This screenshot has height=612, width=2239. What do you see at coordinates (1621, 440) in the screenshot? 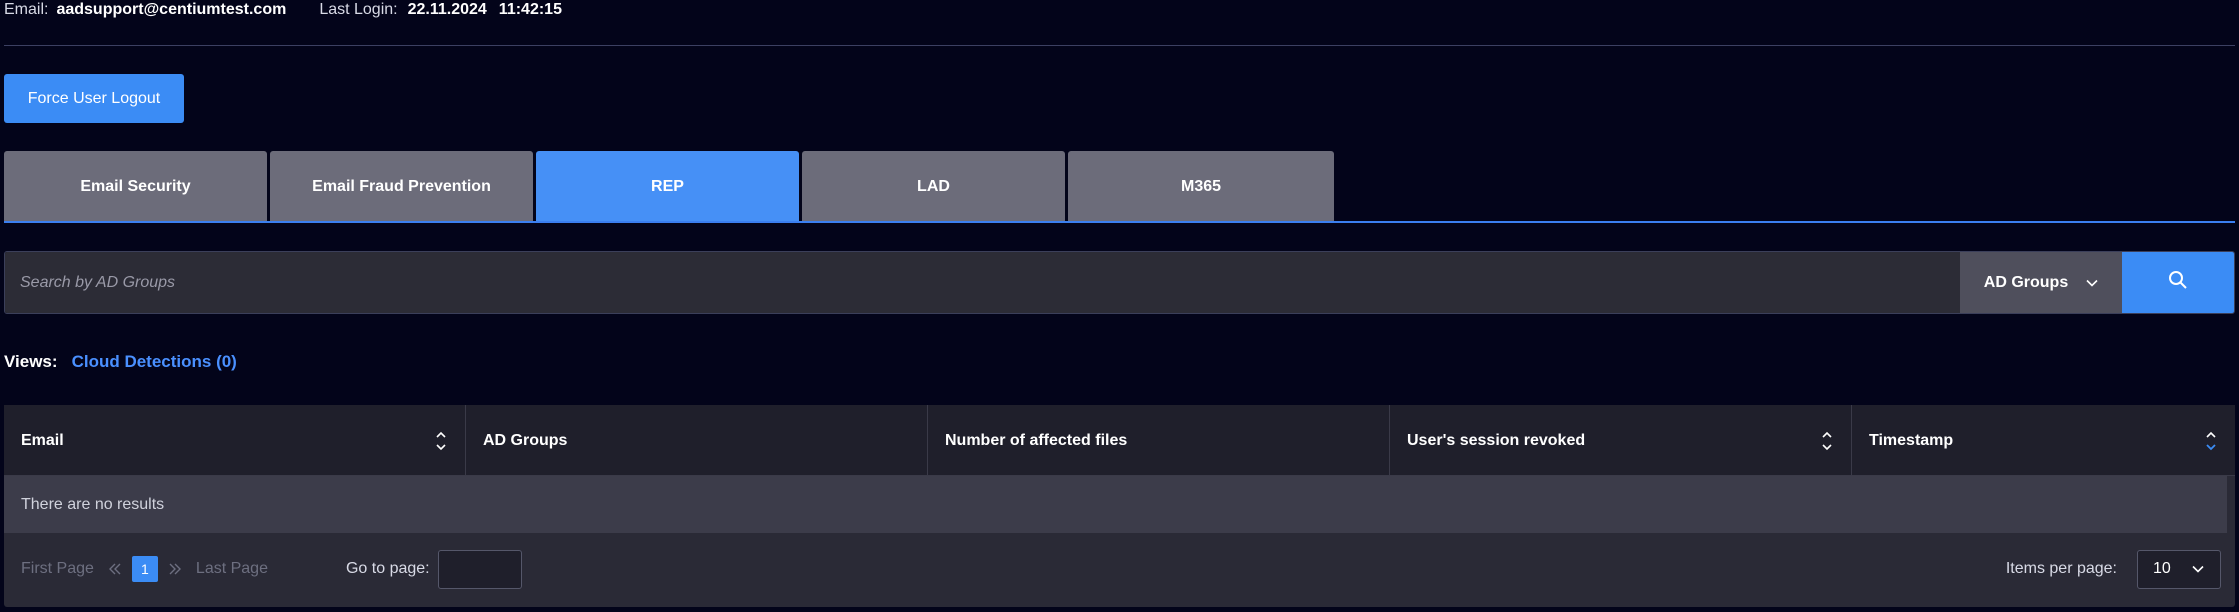
I see `column-header-session-revoked: User's session revoked` at bounding box center [1621, 440].